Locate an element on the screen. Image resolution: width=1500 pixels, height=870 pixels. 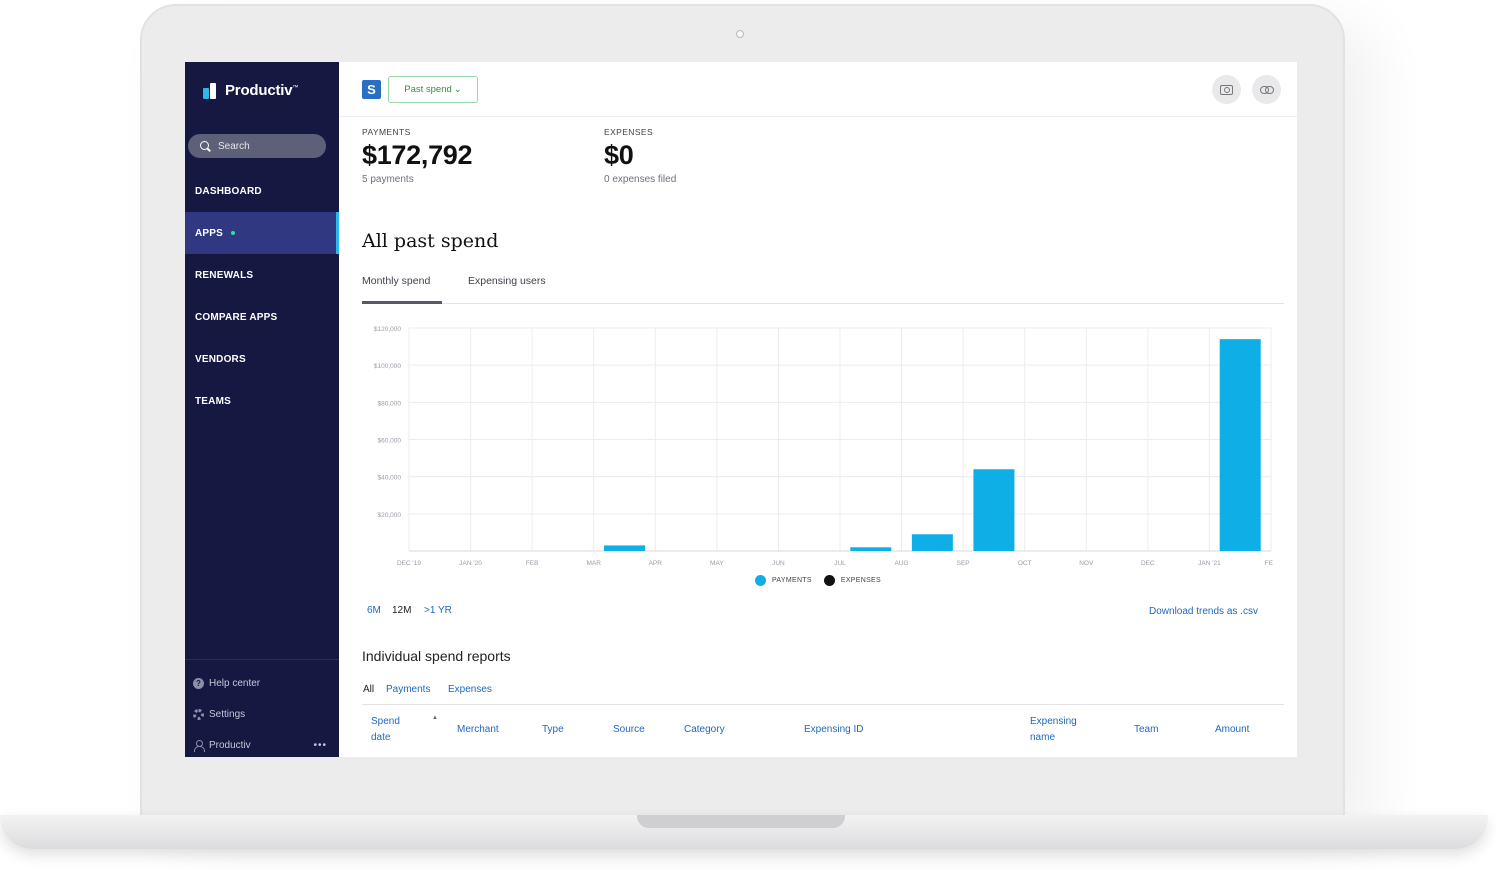
x-tick-label: DEC is located at coordinates (1148, 563).